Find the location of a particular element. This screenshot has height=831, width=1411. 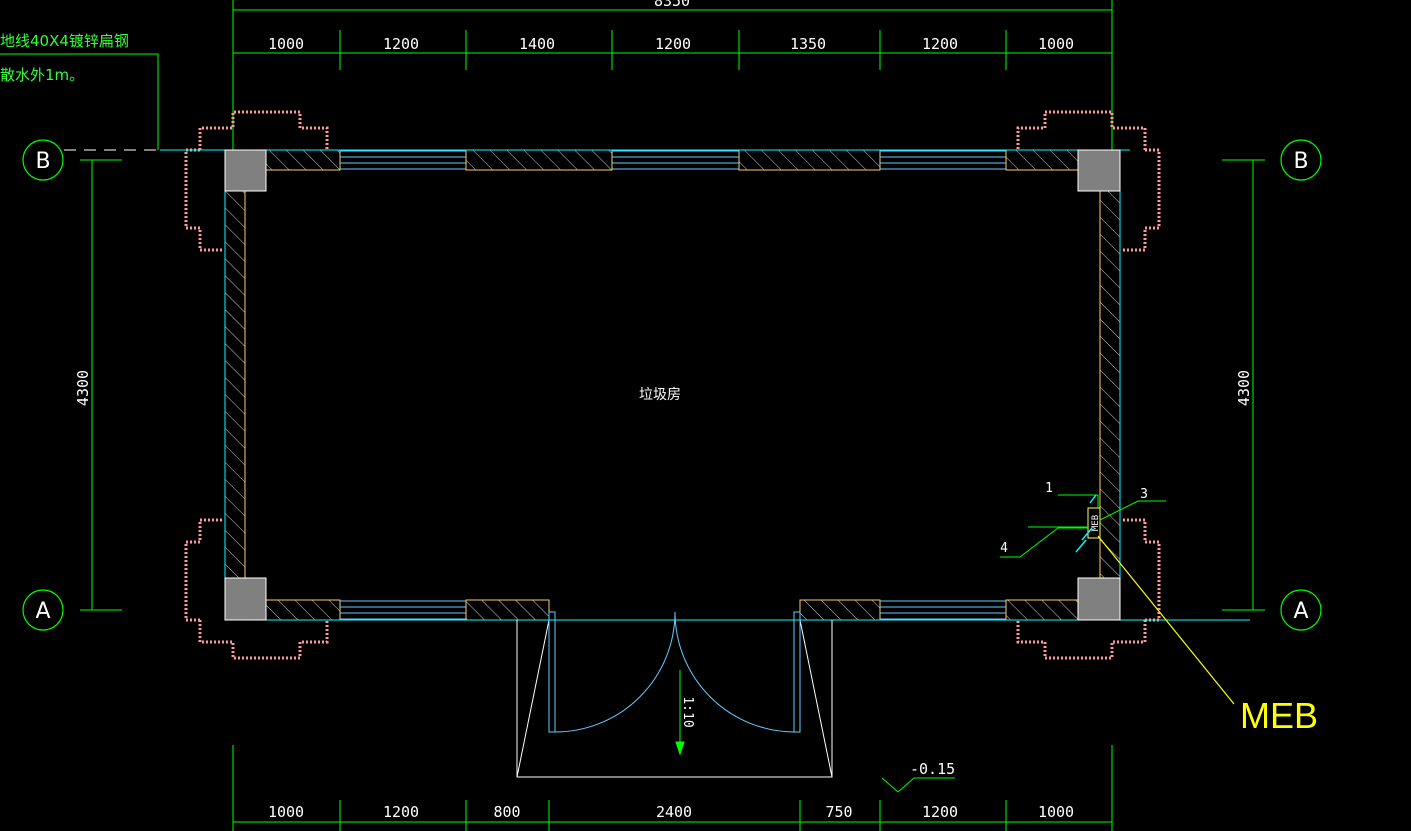

axis-bubble-b-right: B is located at coordinates (1301, 160).